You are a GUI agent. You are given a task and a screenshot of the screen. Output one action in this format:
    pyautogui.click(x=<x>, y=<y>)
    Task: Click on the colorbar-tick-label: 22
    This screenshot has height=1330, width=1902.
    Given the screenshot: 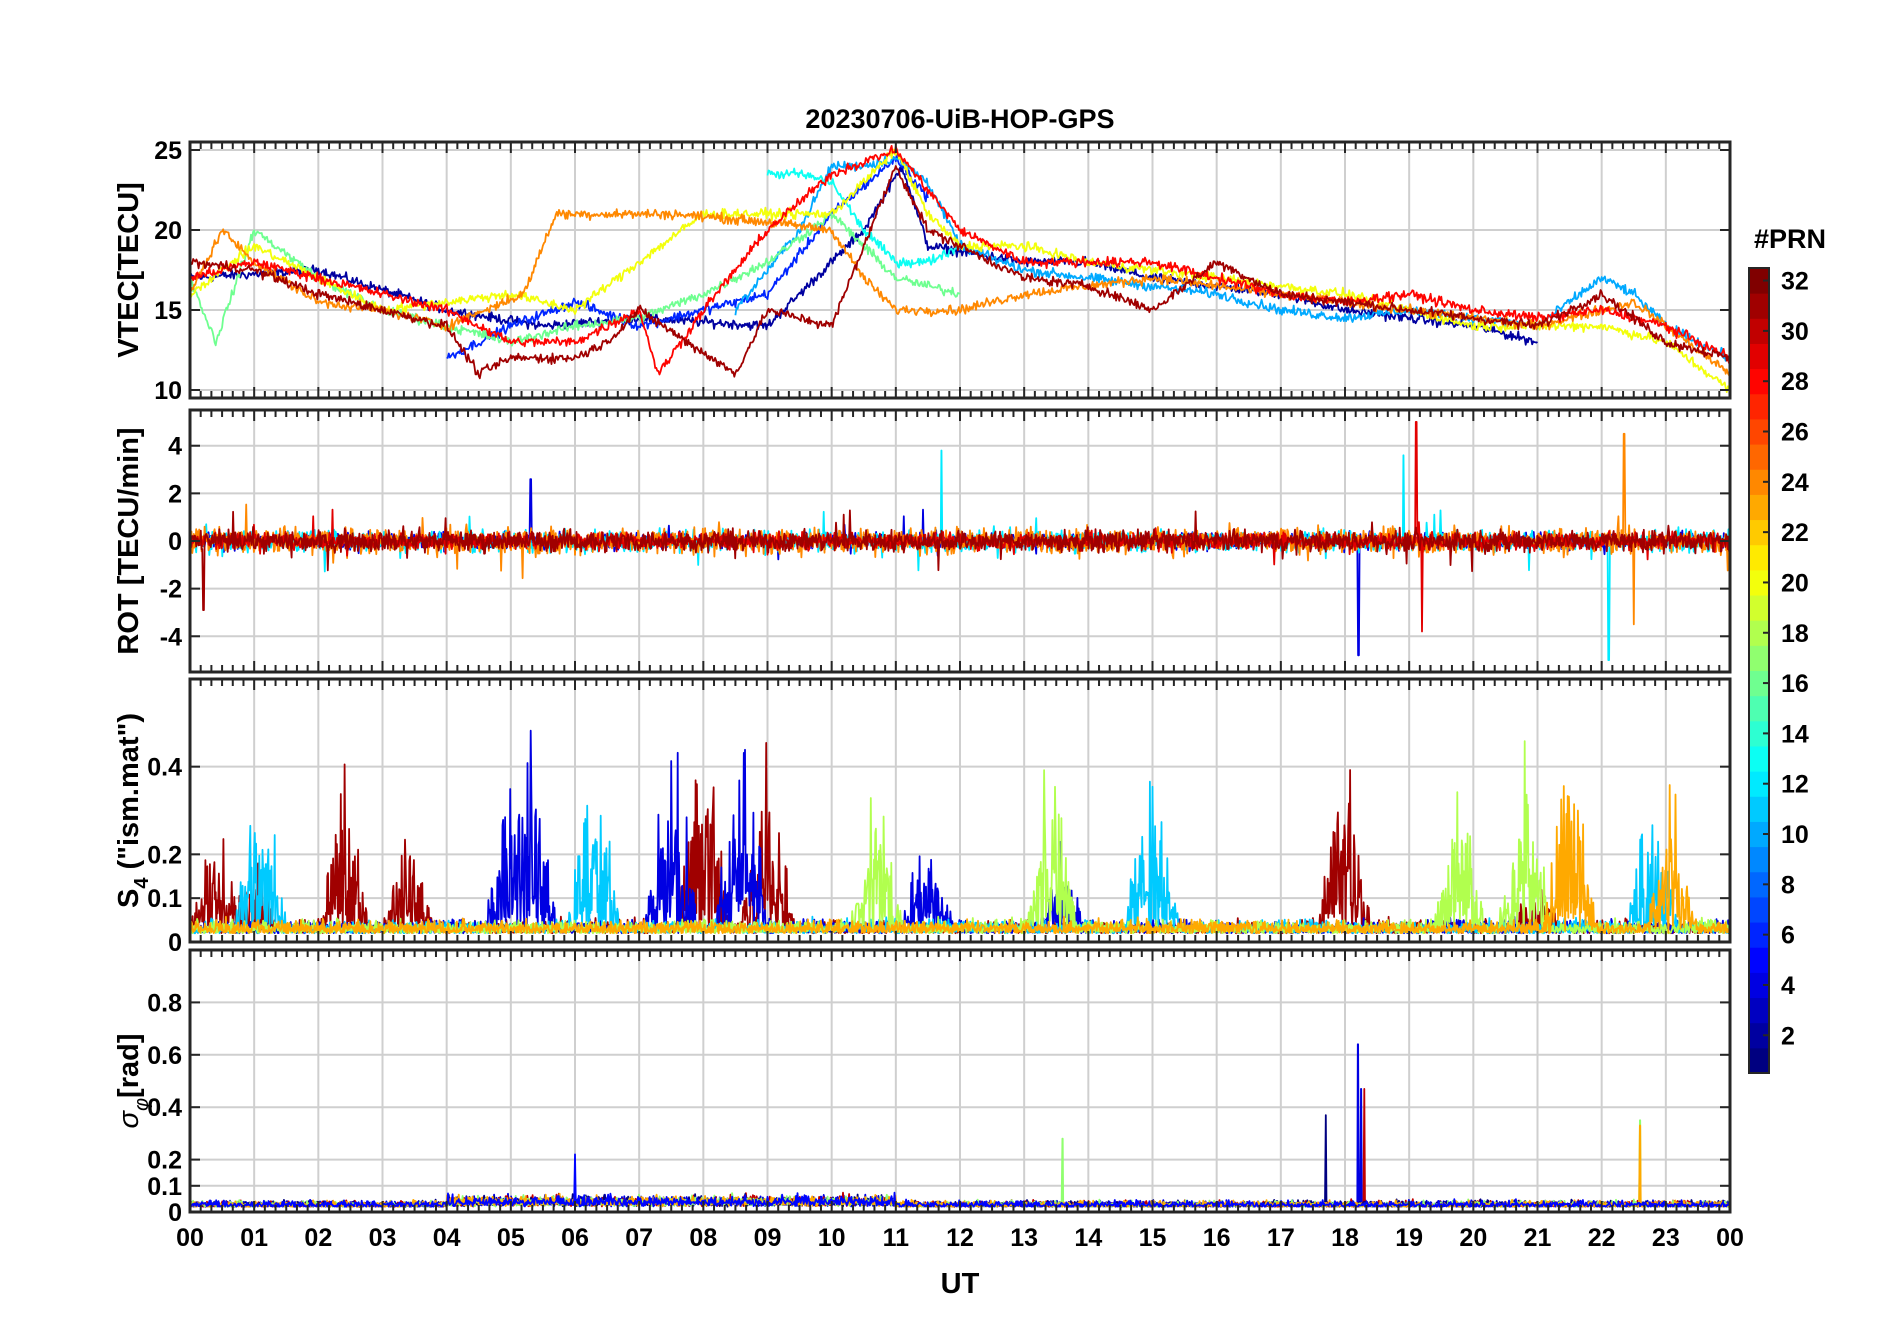 What is the action you would take?
    pyautogui.click(x=1795, y=533)
    